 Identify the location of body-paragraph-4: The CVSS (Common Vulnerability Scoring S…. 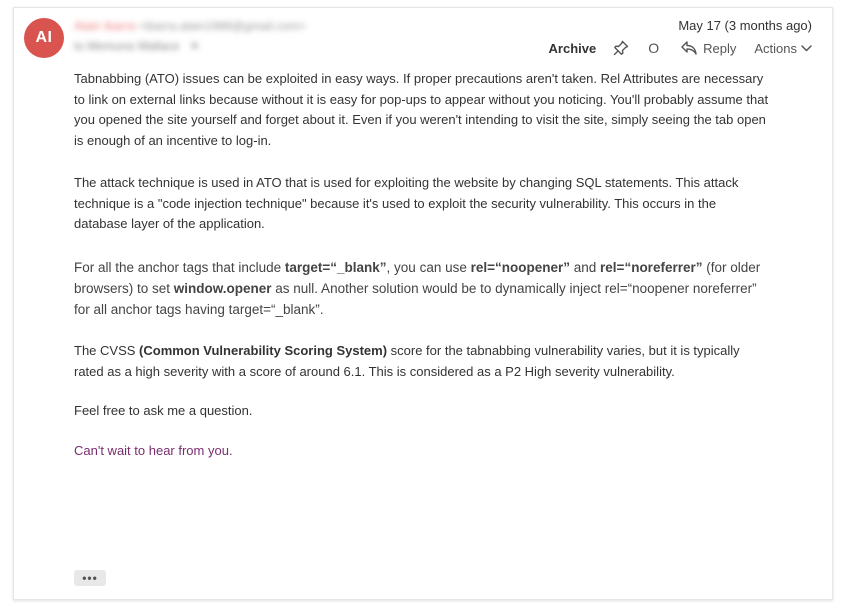
(421, 361).